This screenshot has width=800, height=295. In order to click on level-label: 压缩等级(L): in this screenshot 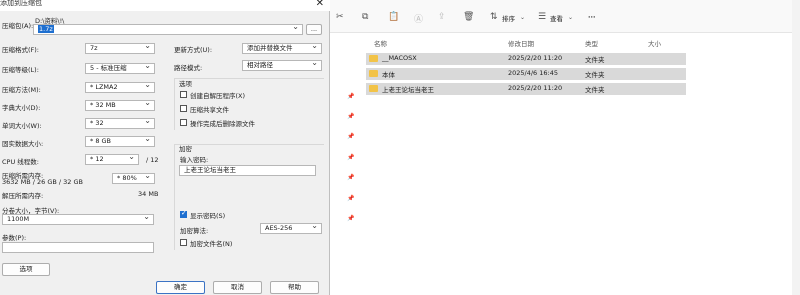, I will do `click(20, 70)`.